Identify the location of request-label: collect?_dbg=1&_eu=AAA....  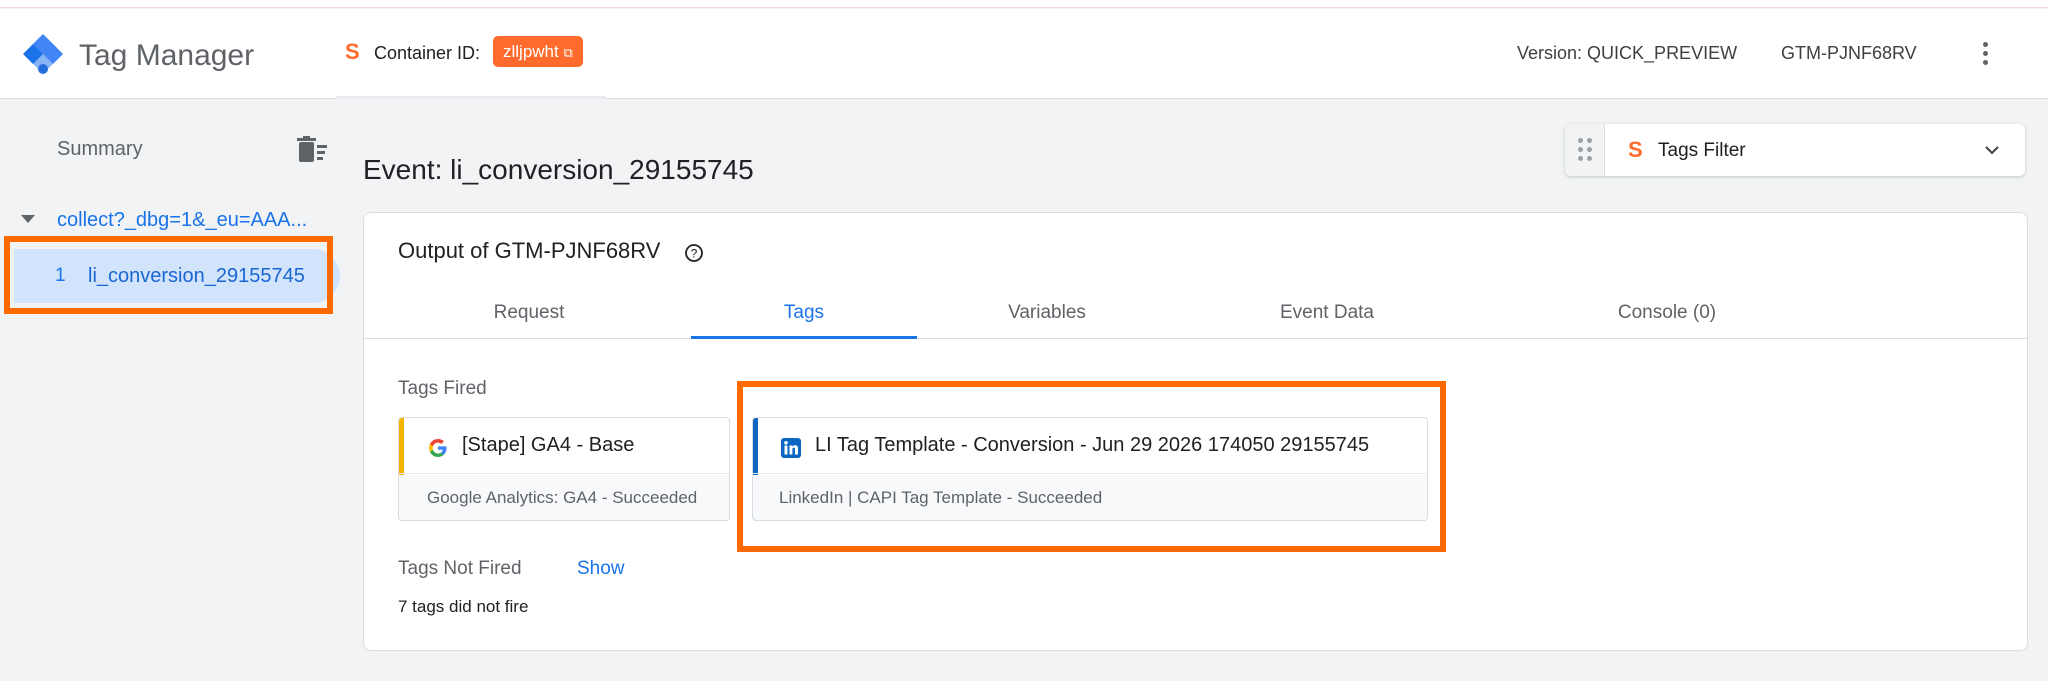
(182, 220).